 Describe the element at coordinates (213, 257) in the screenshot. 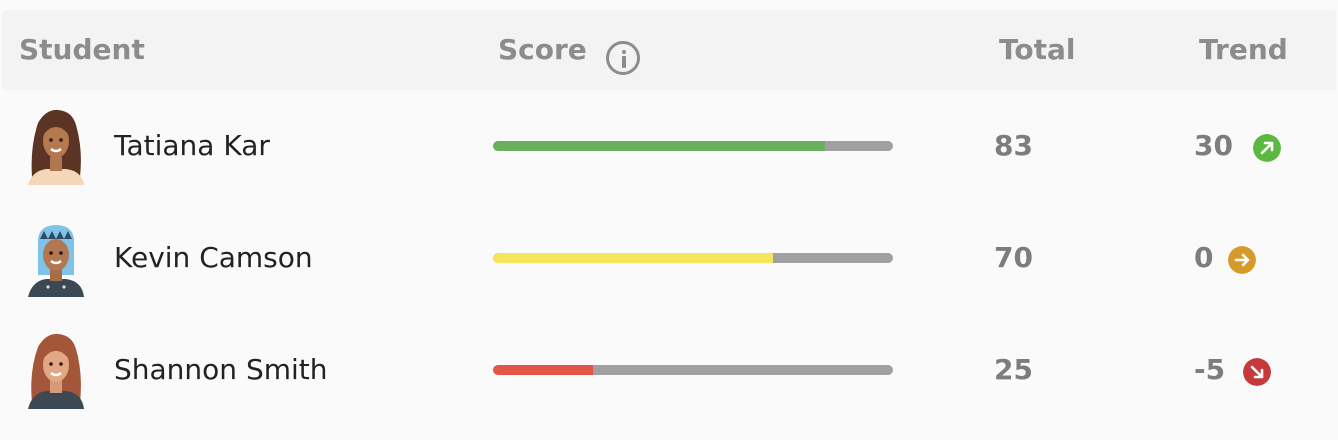

I see `student-name: Kevin Camson` at that location.